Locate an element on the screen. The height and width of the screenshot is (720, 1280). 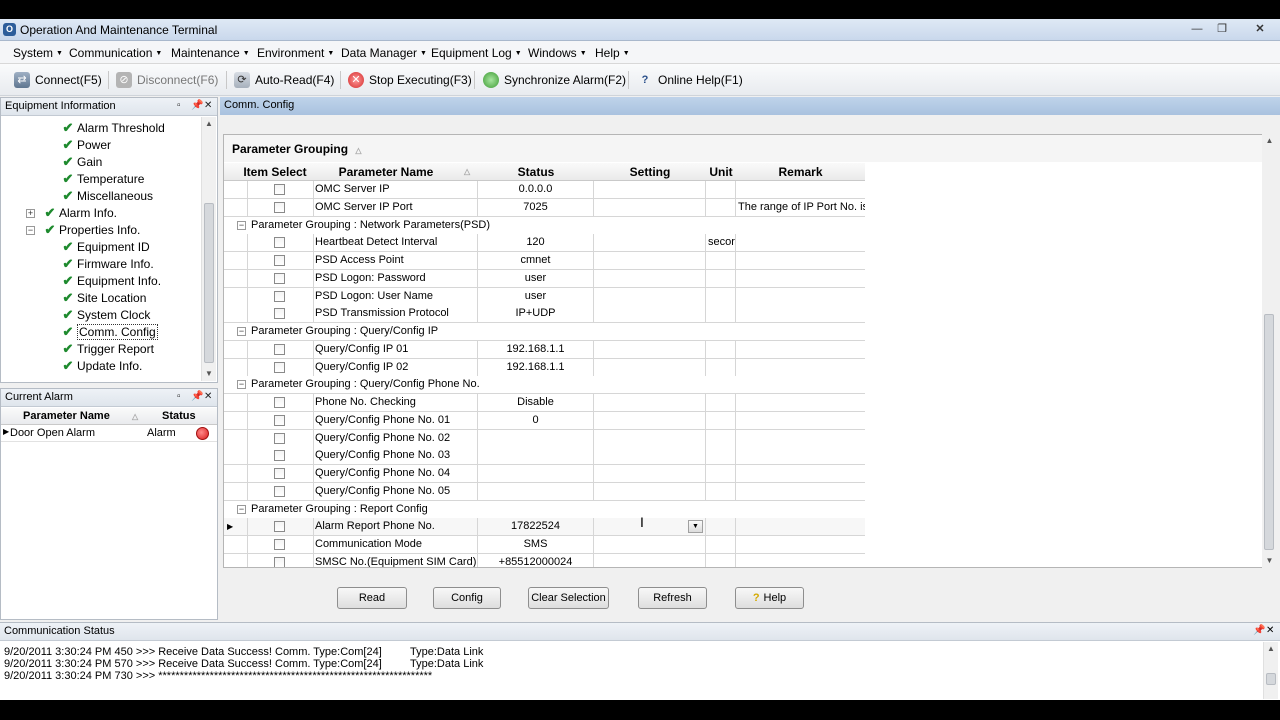
pin-icon: 📌 is located at coordinates (197, 396).